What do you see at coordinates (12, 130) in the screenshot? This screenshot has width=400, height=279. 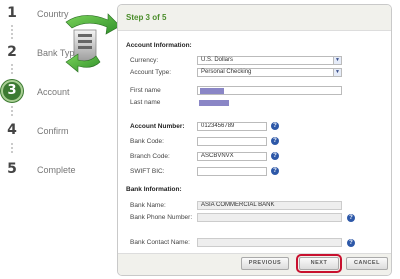 I see `step-4-number: 4` at bounding box center [12, 130].